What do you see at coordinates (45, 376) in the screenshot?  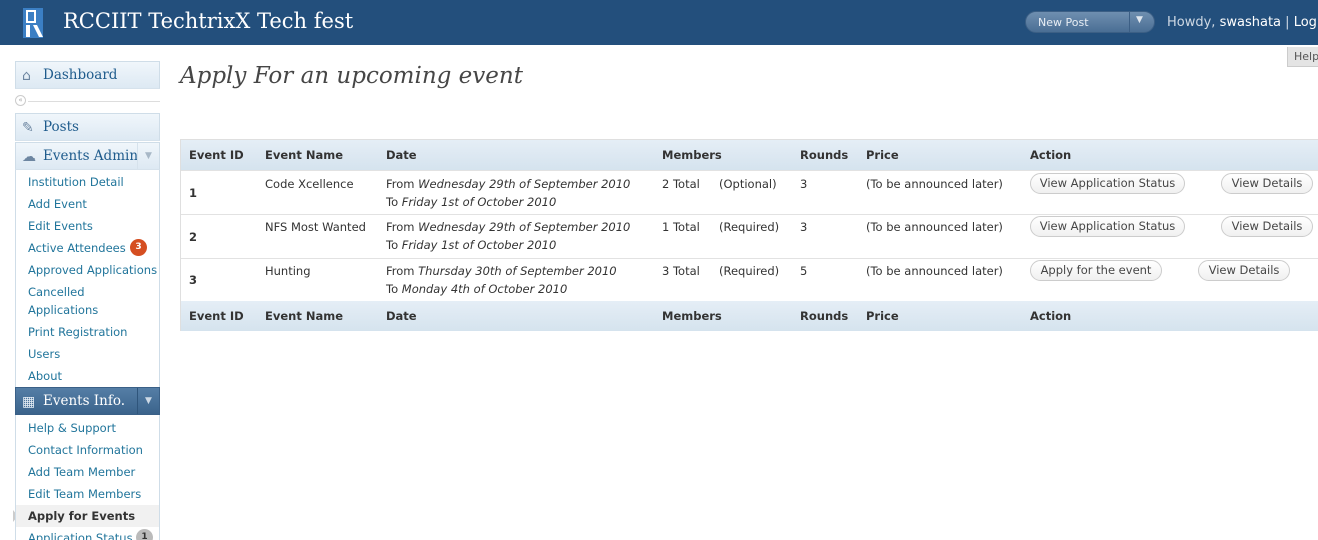 I see `submenu-about: About` at bounding box center [45, 376].